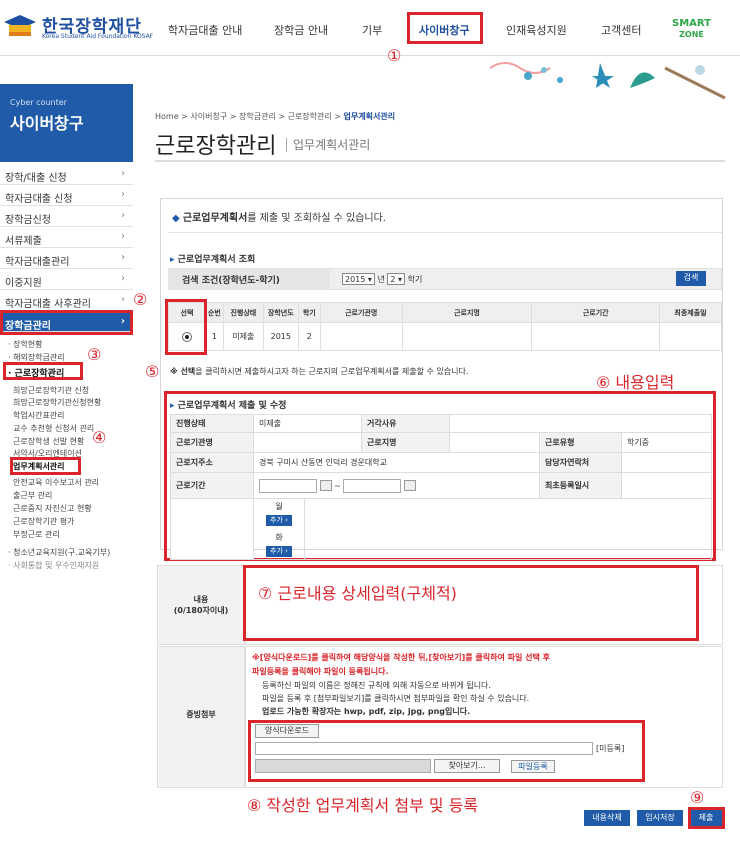 The height and width of the screenshot is (843, 740). I want to click on title-rule, so click(440, 161).